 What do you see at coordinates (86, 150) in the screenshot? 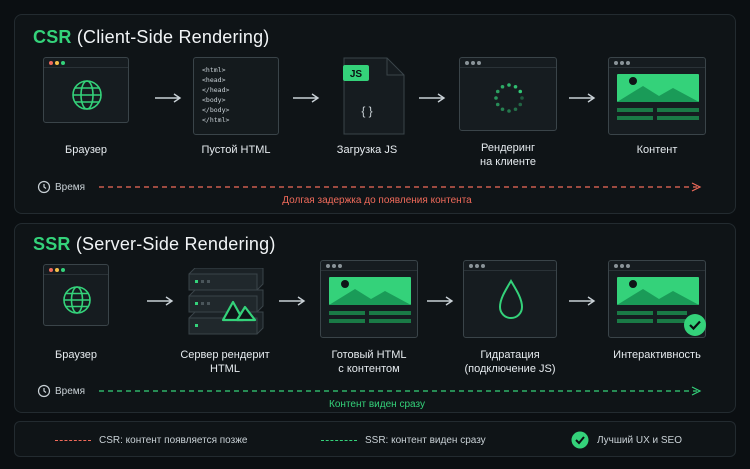
I see `csr-step-caption: Браузер` at bounding box center [86, 150].